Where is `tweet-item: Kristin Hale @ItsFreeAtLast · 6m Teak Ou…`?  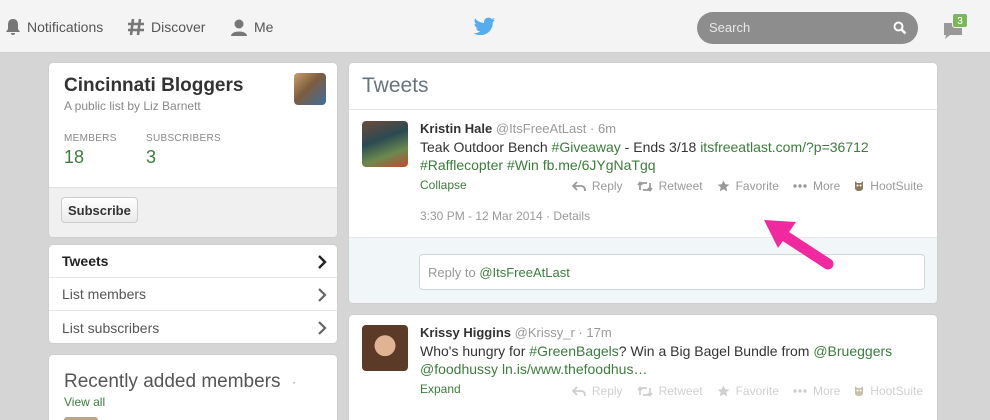 tweet-item: Kristin Hale @ItsFreeAtLast · 6m Teak Ou… is located at coordinates (675, 147).